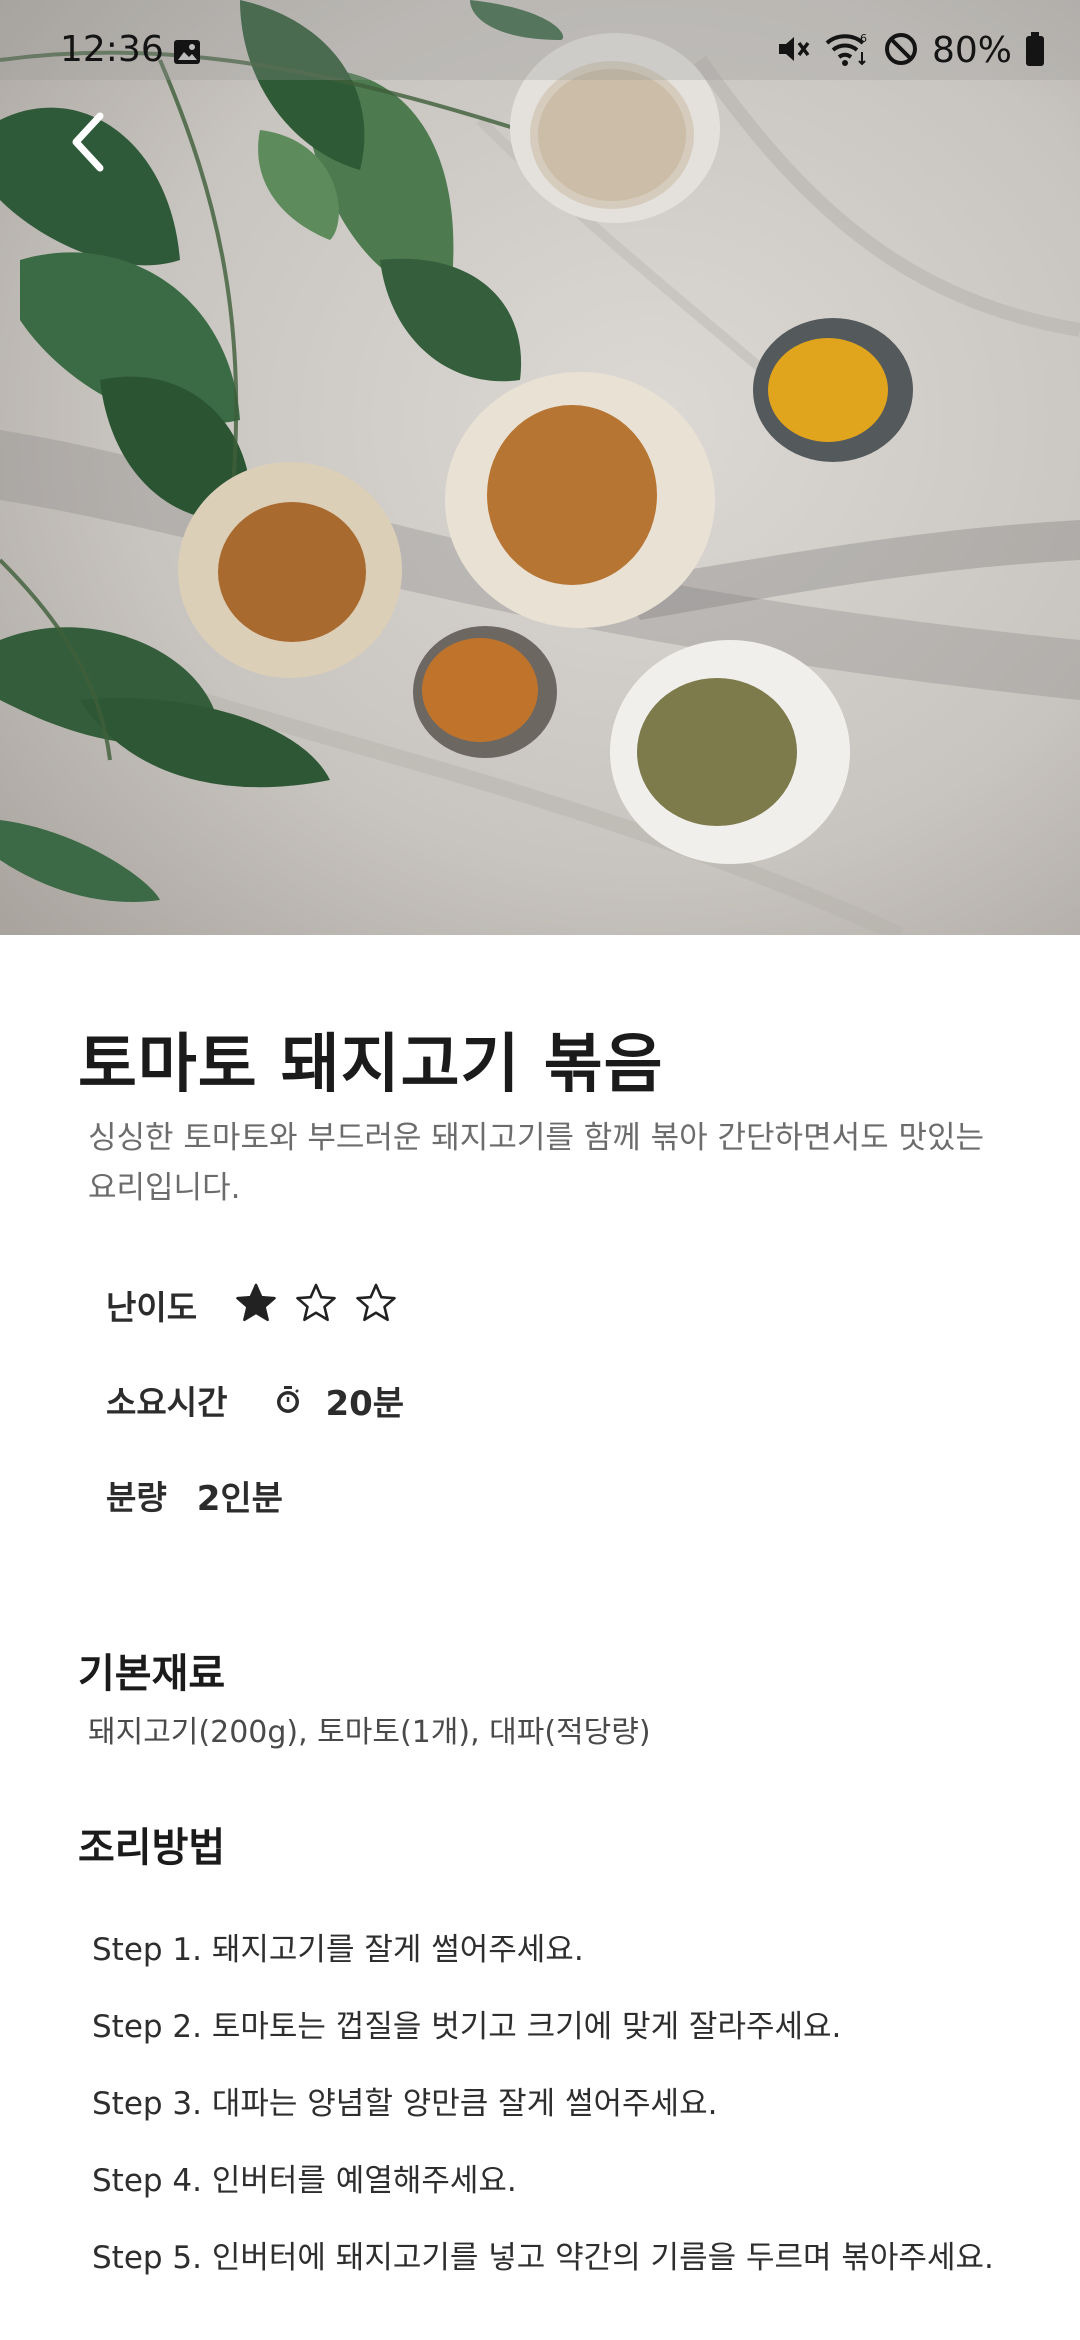 The width and height of the screenshot is (1080, 2340). Describe the element at coordinates (152, 1307) in the screenshot. I see `difficulty-label: 난이도` at that location.